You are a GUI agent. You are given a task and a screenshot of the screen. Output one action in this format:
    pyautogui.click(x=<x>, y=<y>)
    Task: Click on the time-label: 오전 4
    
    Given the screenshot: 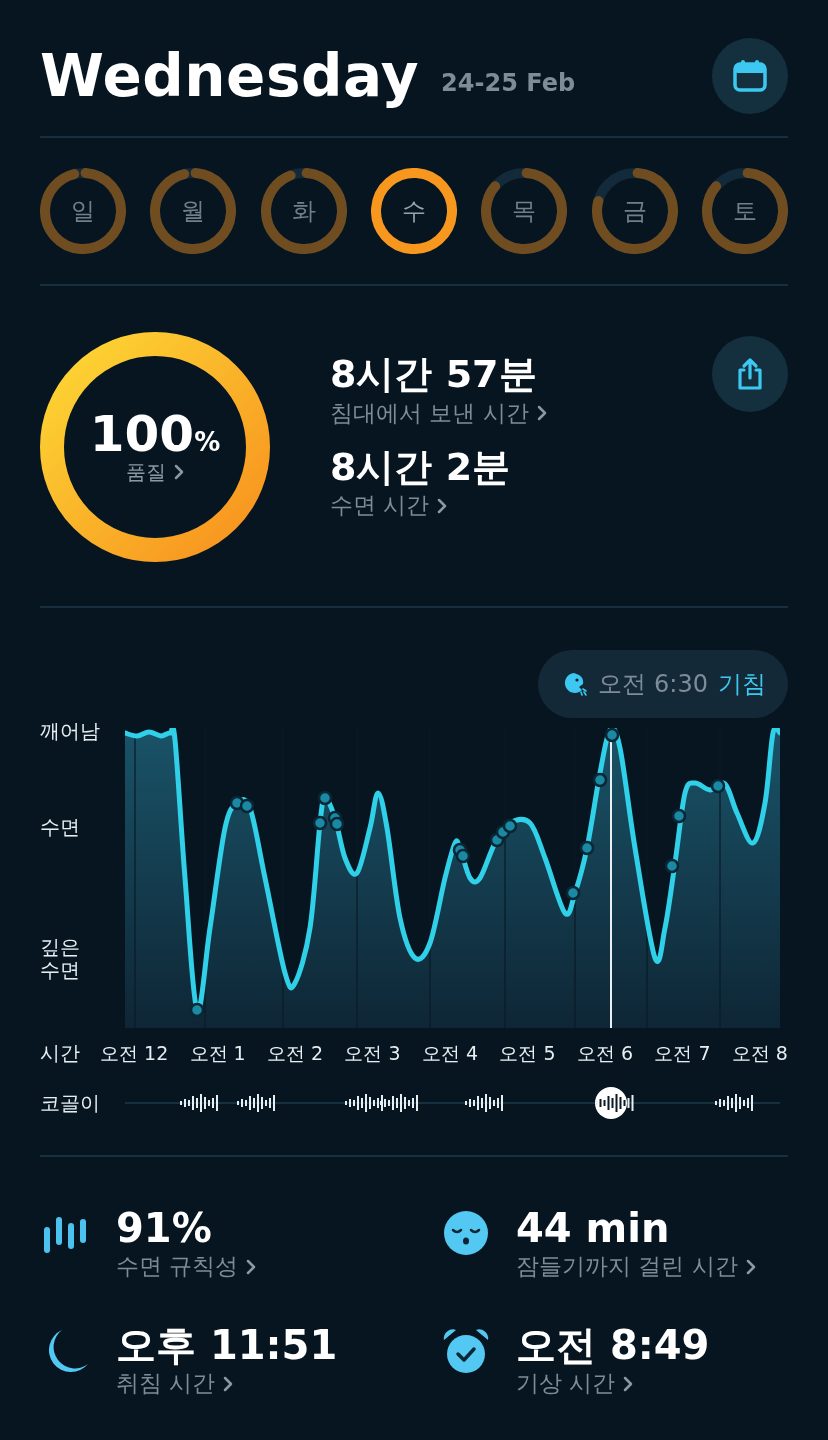 What is the action you would take?
    pyautogui.click(x=450, y=1053)
    